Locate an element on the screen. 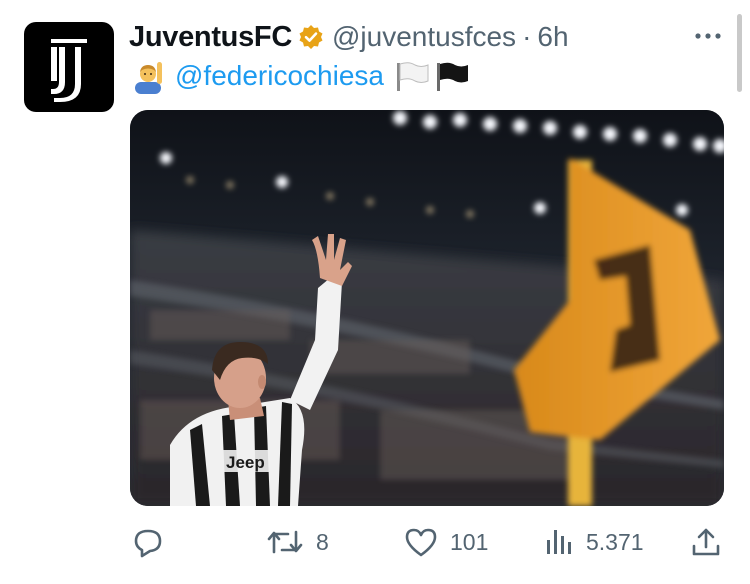 This screenshot has height=584, width=750. like-count: 101 is located at coordinates (469, 541).